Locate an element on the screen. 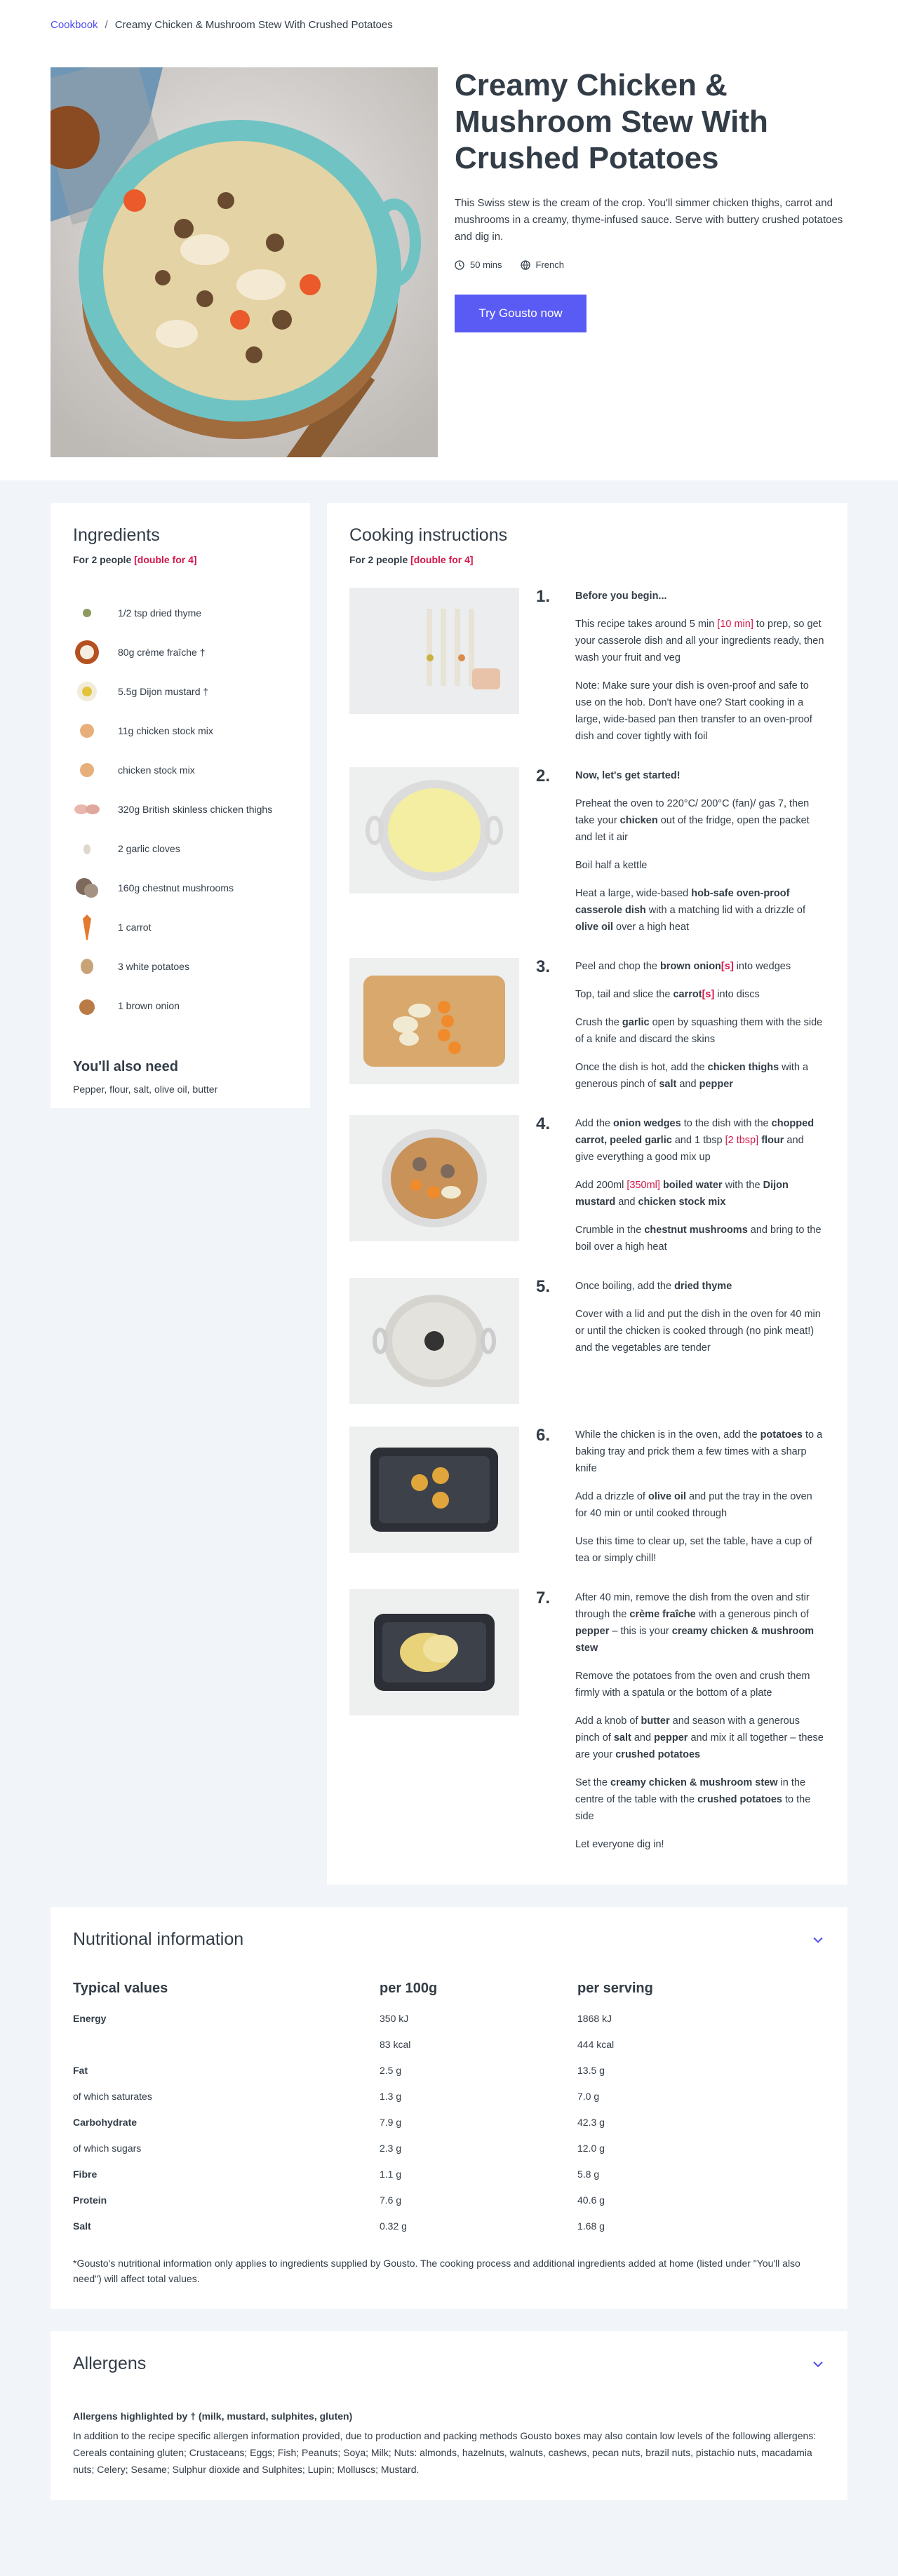 The image size is (898, 2576). step-5-image is located at coordinates (434, 1341).